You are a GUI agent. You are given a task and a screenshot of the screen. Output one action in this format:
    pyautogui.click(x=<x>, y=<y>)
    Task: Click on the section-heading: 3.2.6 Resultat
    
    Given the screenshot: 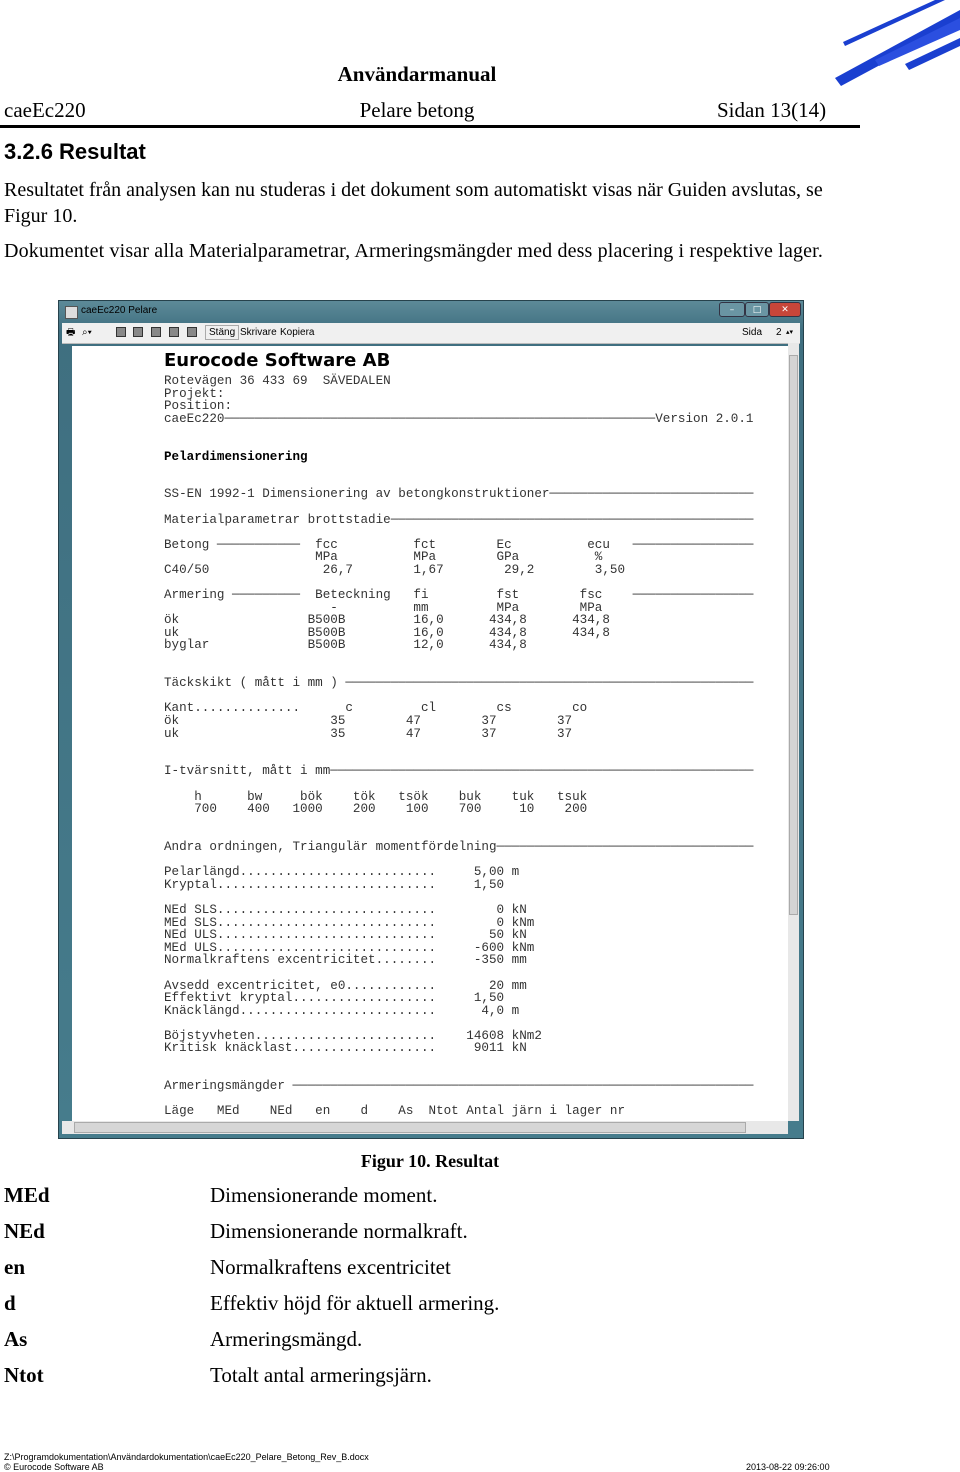 What is the action you would take?
    pyautogui.click(x=75, y=151)
    